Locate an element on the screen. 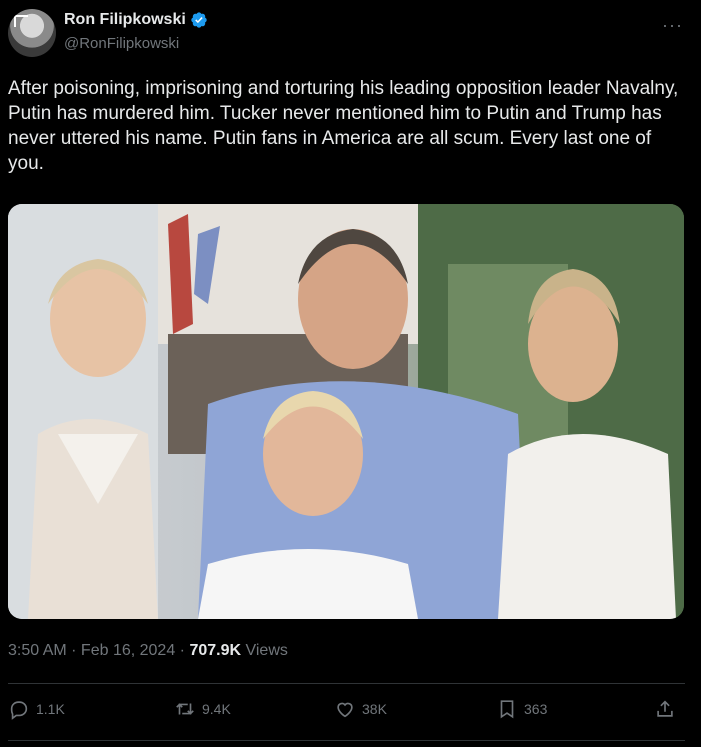  name-row: Ron Filipkowski is located at coordinates (136, 20).